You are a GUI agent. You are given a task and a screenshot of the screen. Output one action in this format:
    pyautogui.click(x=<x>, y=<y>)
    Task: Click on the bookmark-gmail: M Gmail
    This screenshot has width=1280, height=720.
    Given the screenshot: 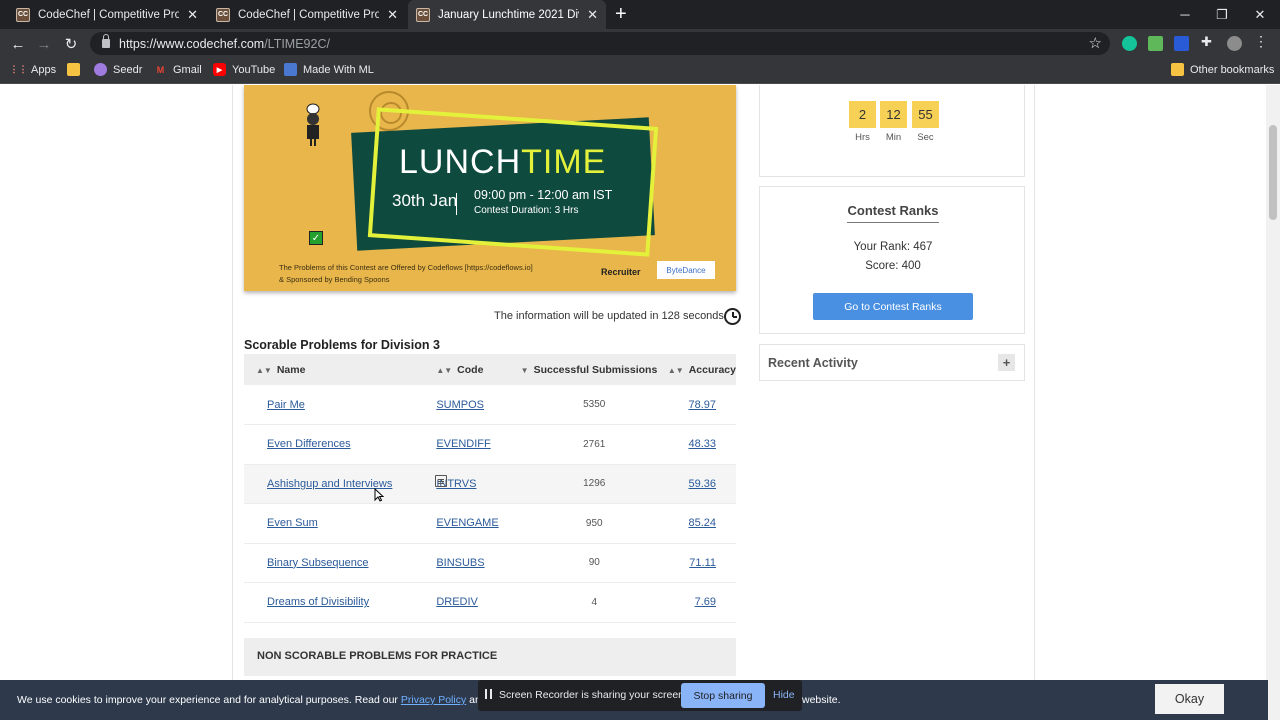 What is the action you would take?
    pyautogui.click(x=178, y=69)
    